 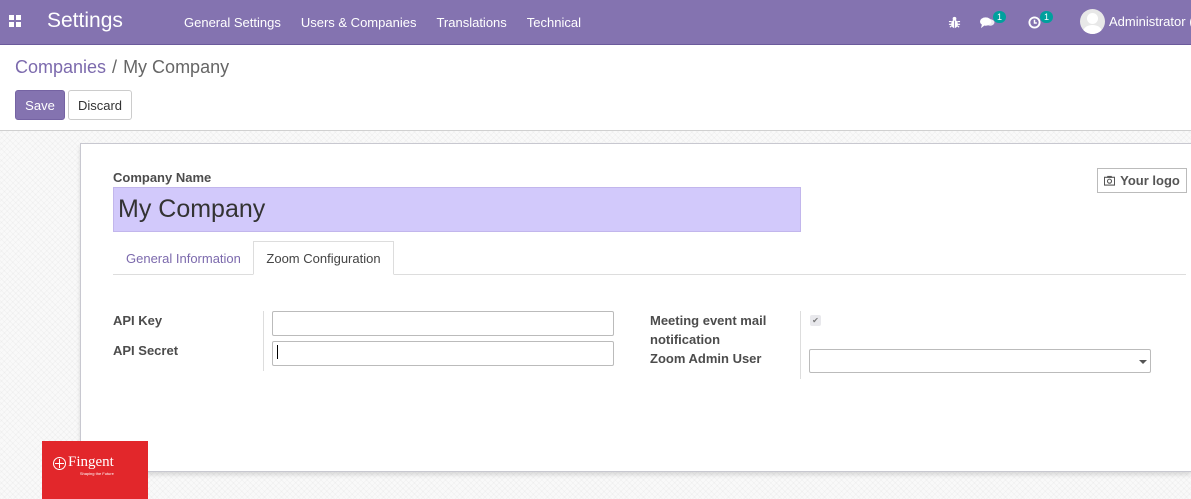 What do you see at coordinates (471, 22) in the screenshot?
I see `menu-translations: Translations` at bounding box center [471, 22].